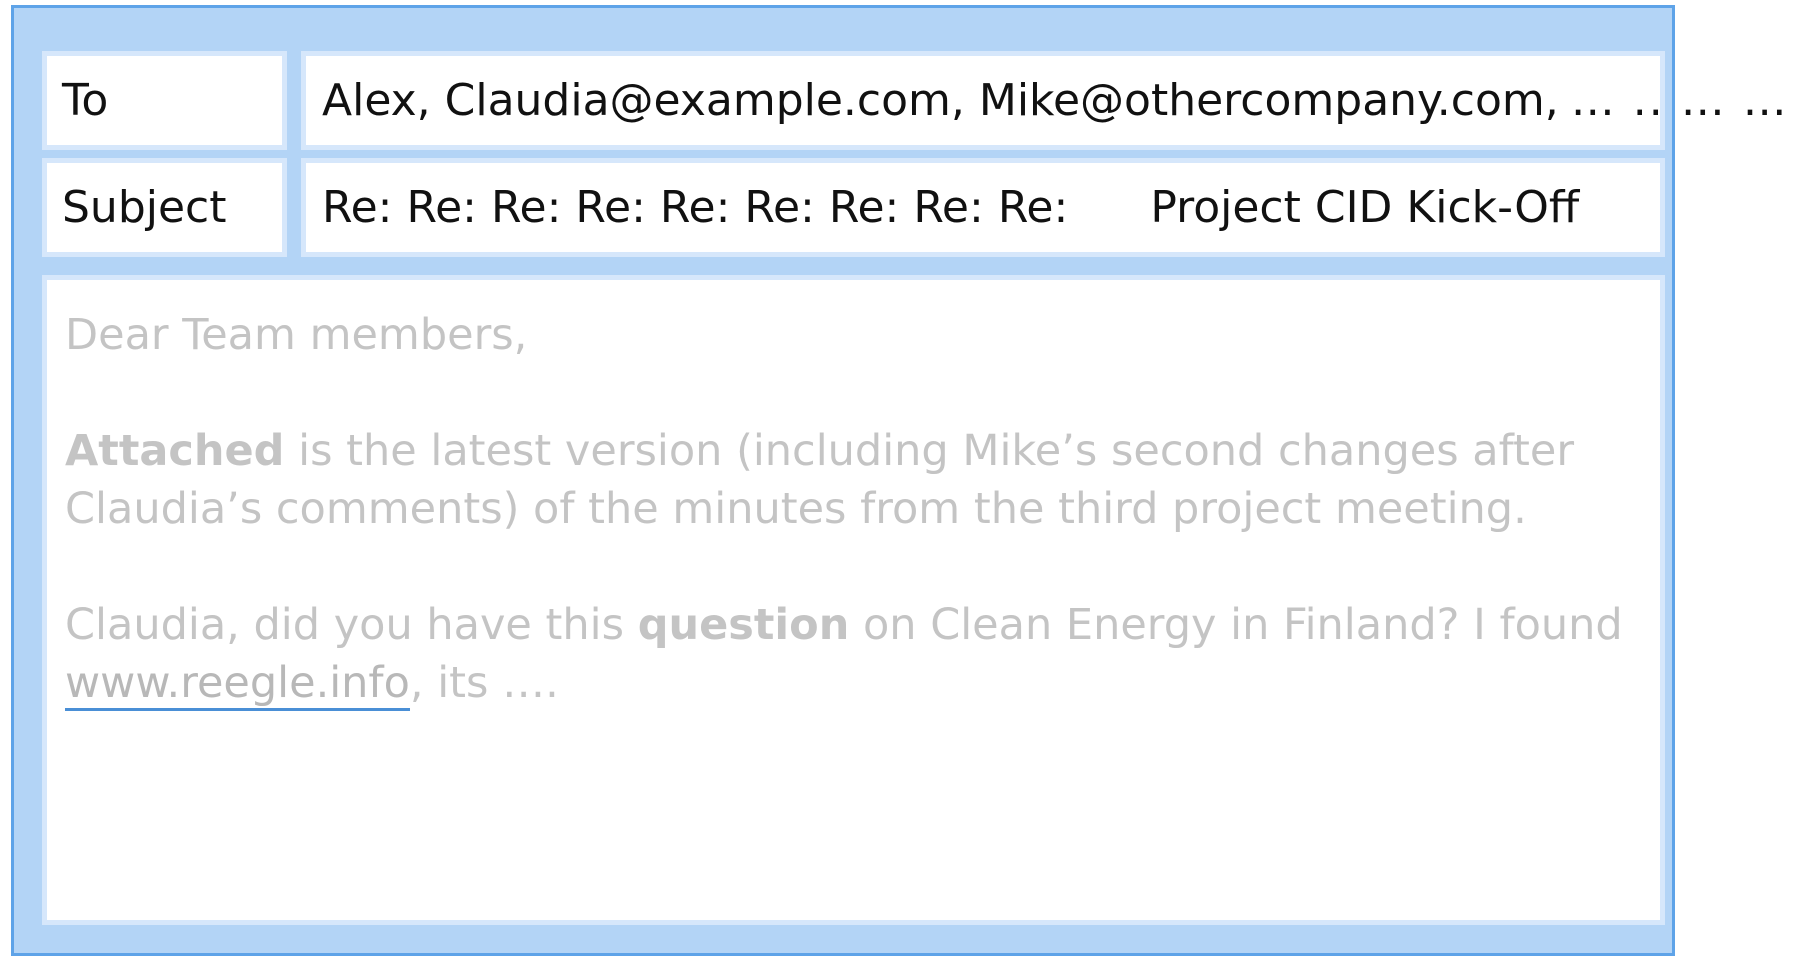 The image size is (1799, 959). I want to click on question-intro-text: Claudia, did you have this, so click(351, 625).